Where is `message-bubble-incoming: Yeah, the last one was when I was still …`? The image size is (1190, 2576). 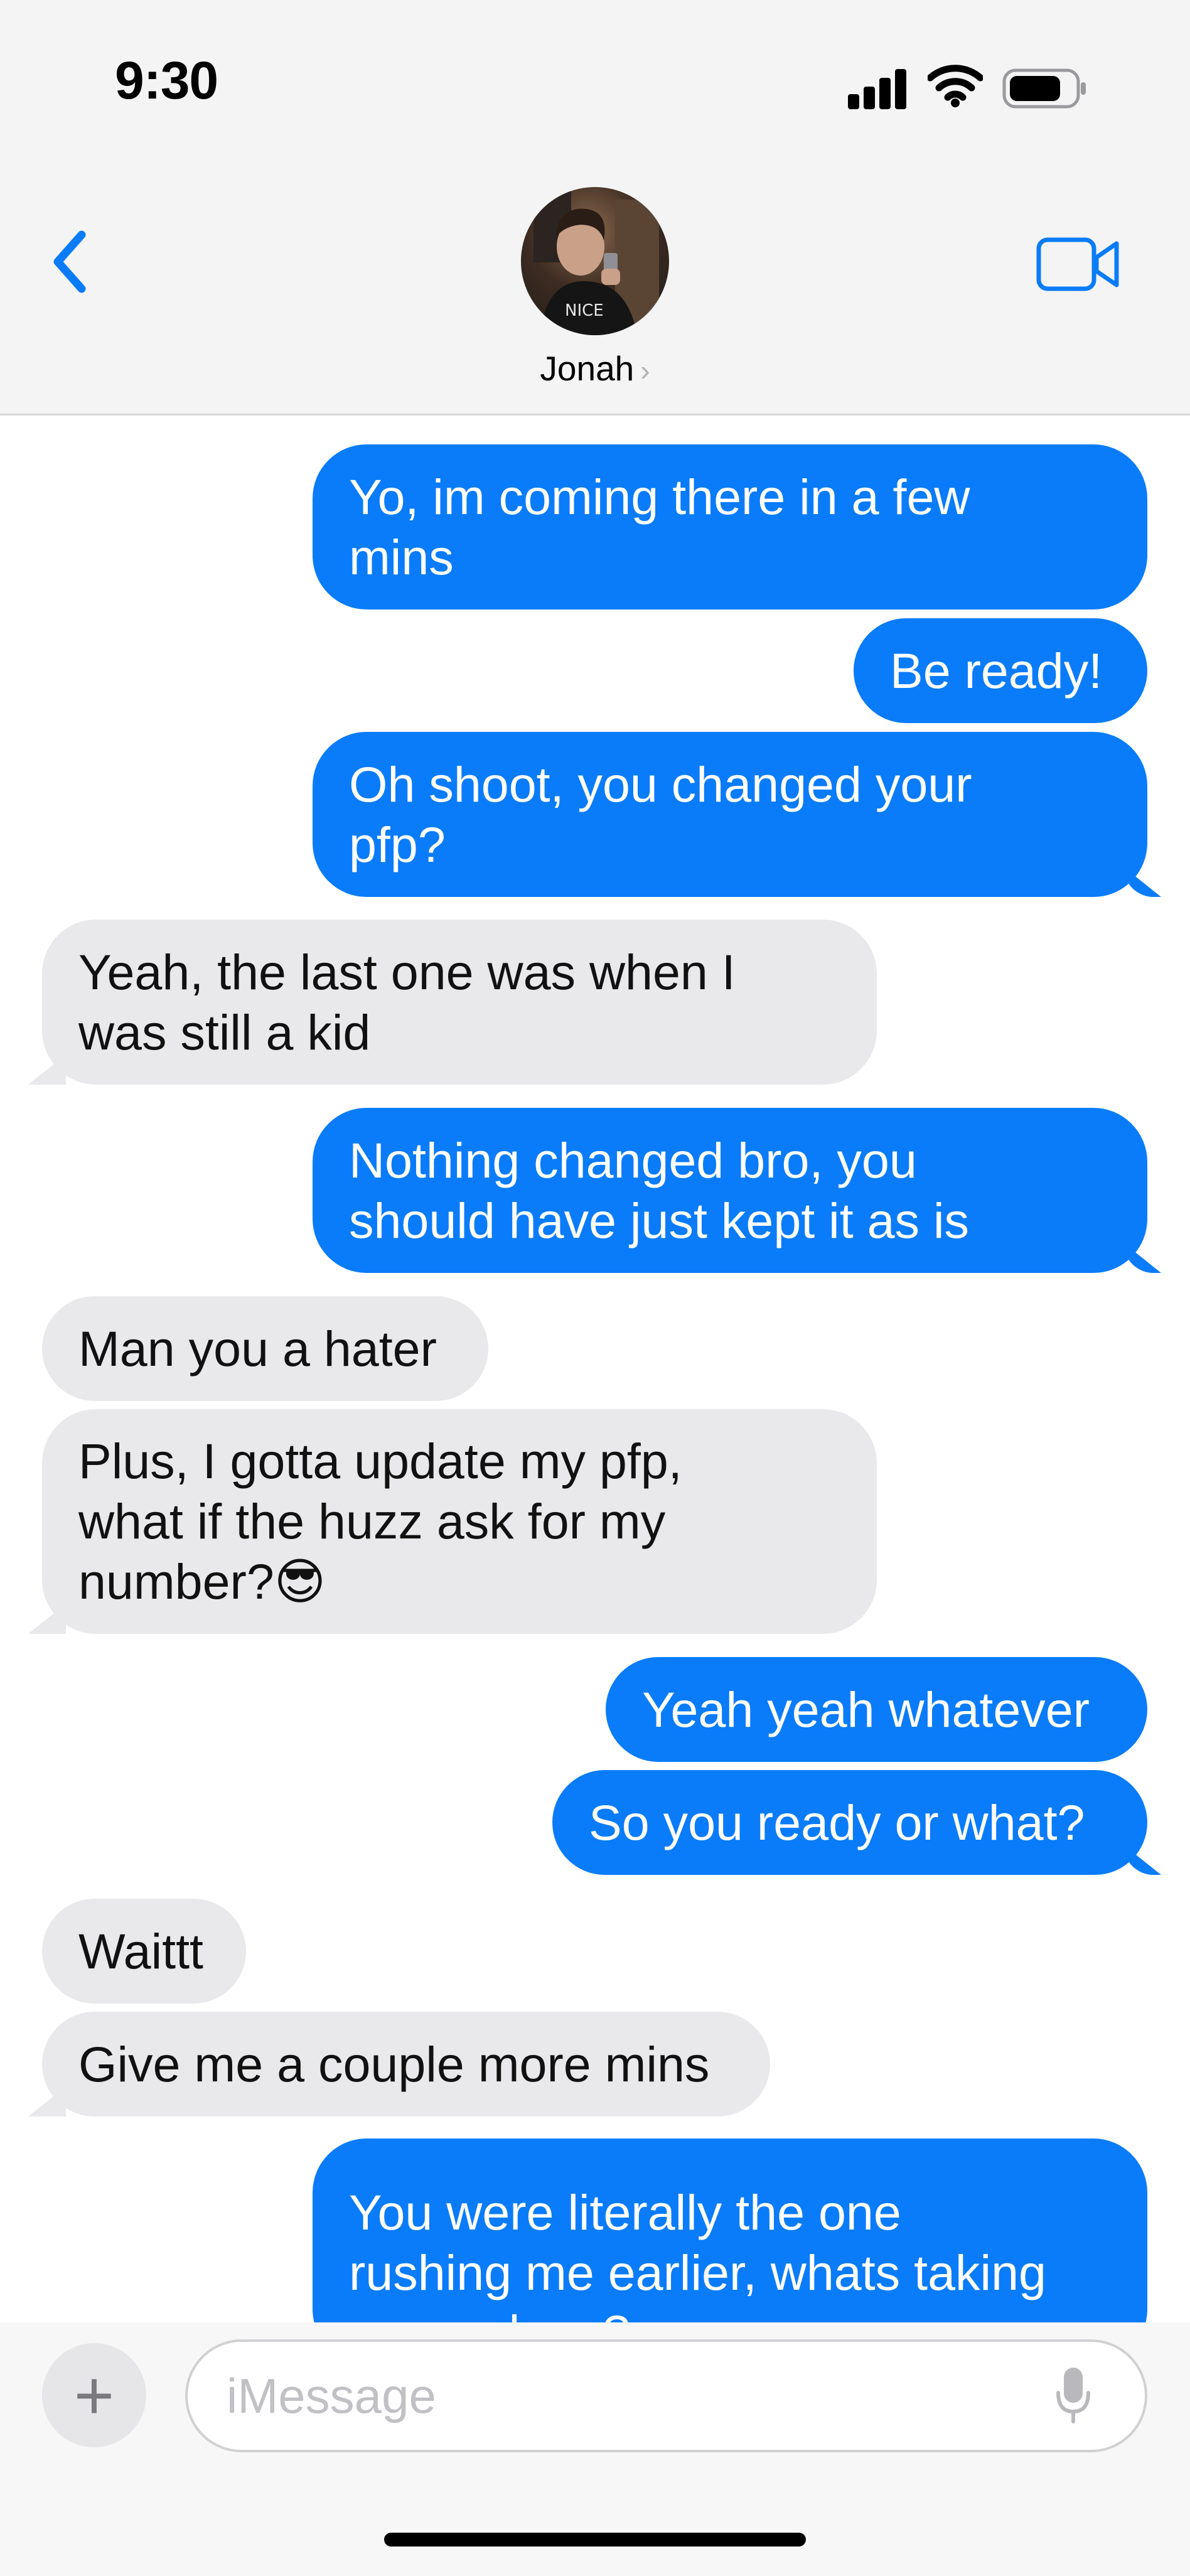
message-bubble-incoming: Yeah, the last one was when I was still … is located at coordinates (459, 1002).